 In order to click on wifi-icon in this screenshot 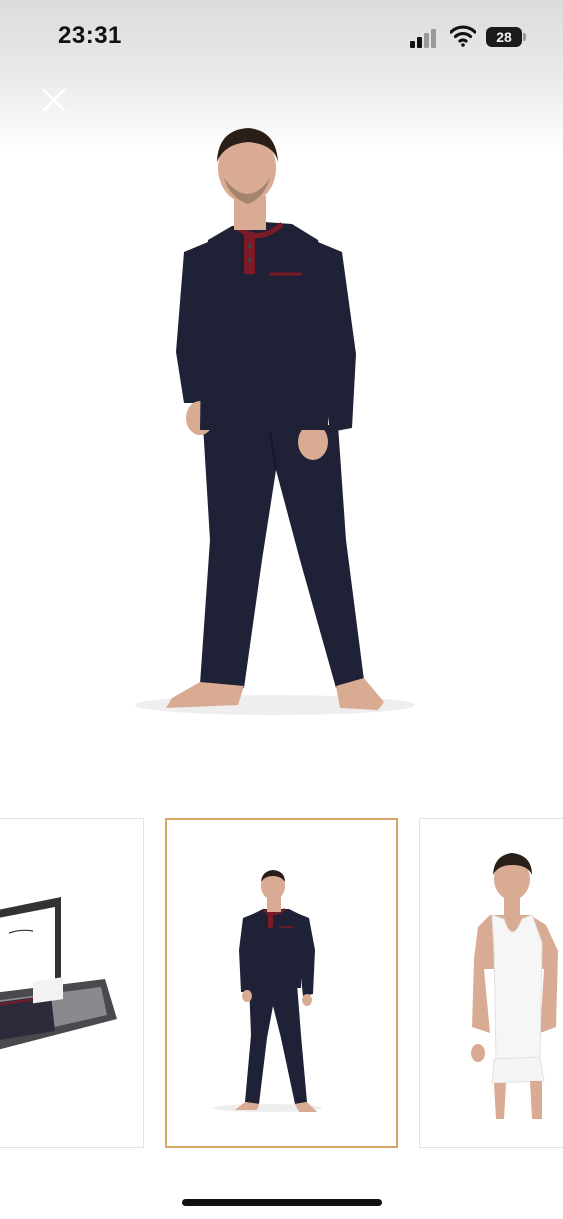, I will do `click(463, 36)`.